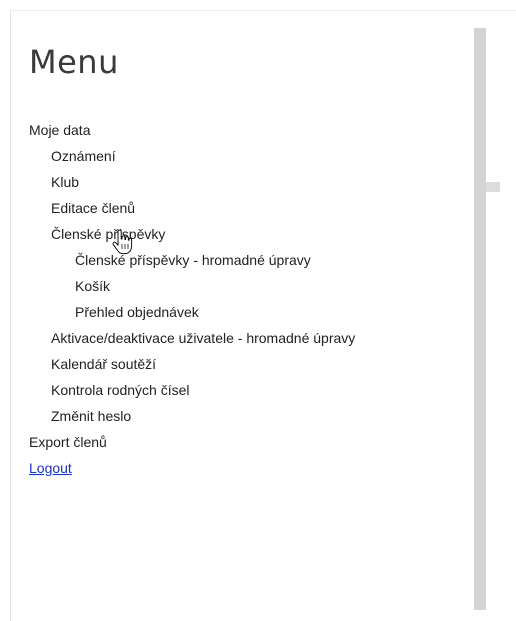  What do you see at coordinates (91, 416) in the screenshot?
I see `menu-item-label: Změnit heslo` at bounding box center [91, 416].